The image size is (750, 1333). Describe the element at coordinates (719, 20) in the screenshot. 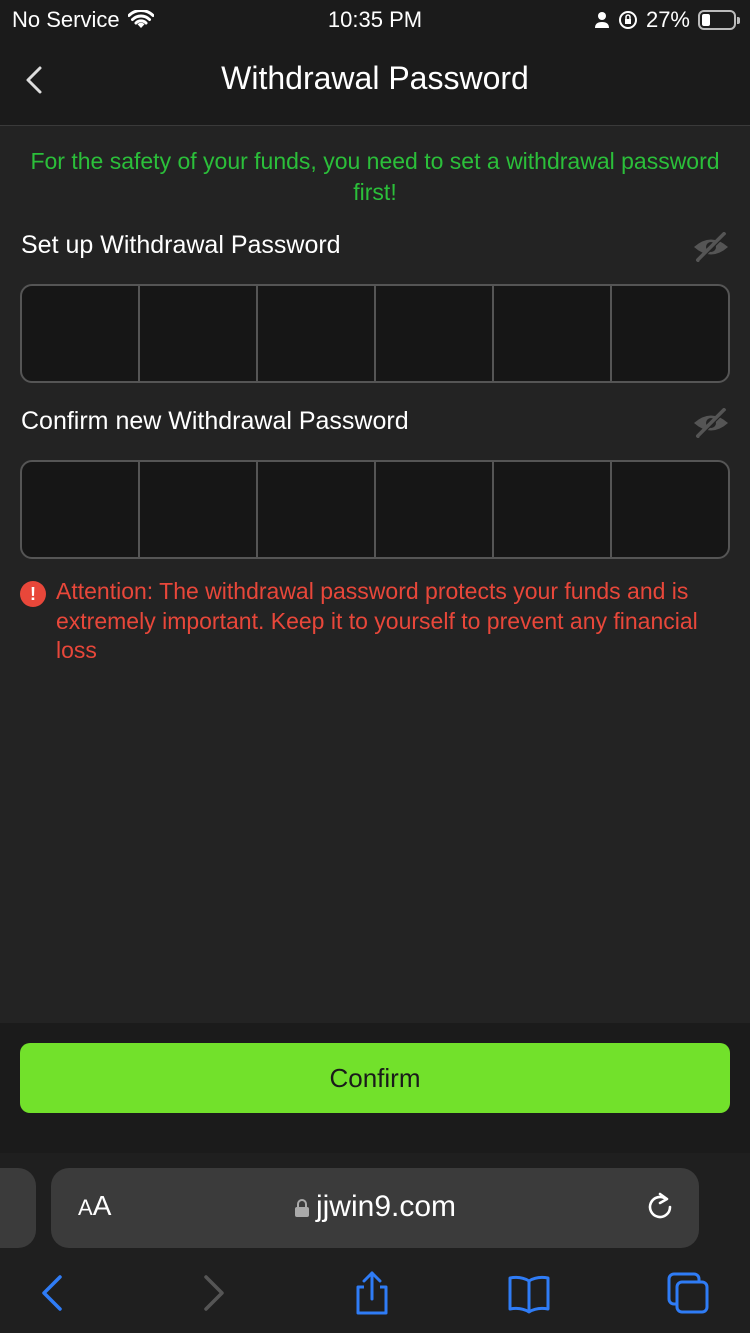

I see `battery-icon` at that location.